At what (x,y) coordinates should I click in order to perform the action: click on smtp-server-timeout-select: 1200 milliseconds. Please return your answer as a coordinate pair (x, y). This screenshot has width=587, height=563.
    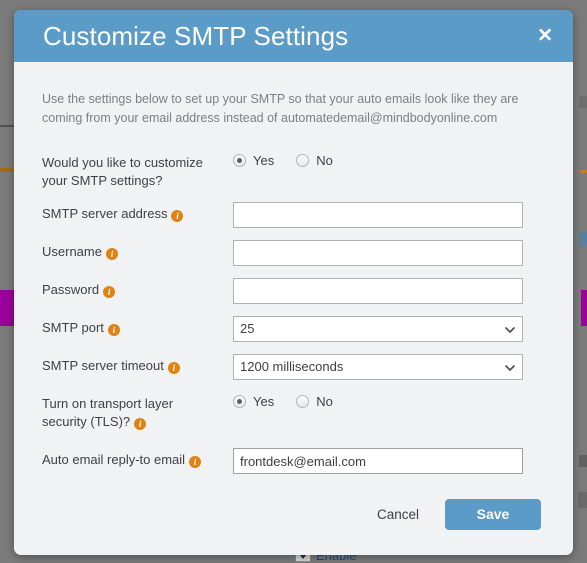
    Looking at the image, I should click on (378, 367).